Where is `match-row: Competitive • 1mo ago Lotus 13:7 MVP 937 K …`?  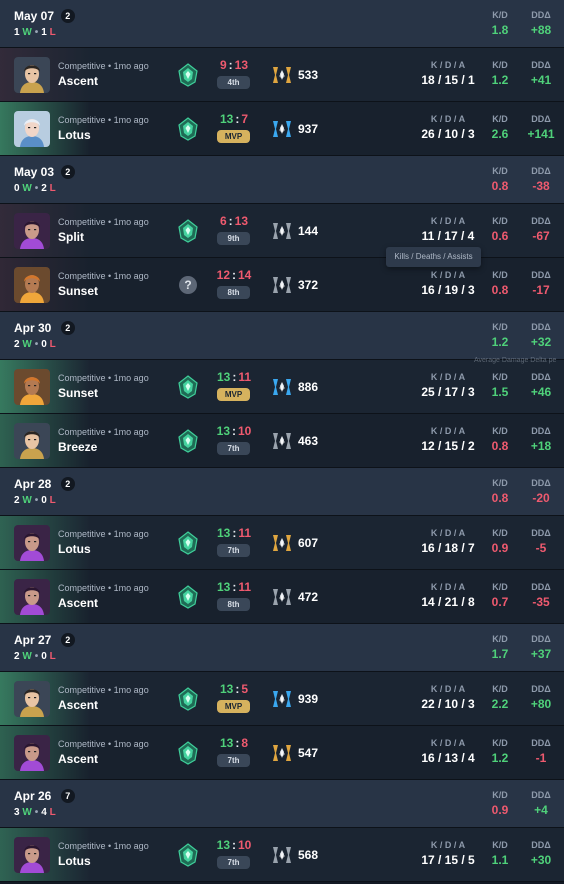 match-row: Competitive • 1mo ago Lotus 13:7 MVP 937 K … is located at coordinates (282, 129).